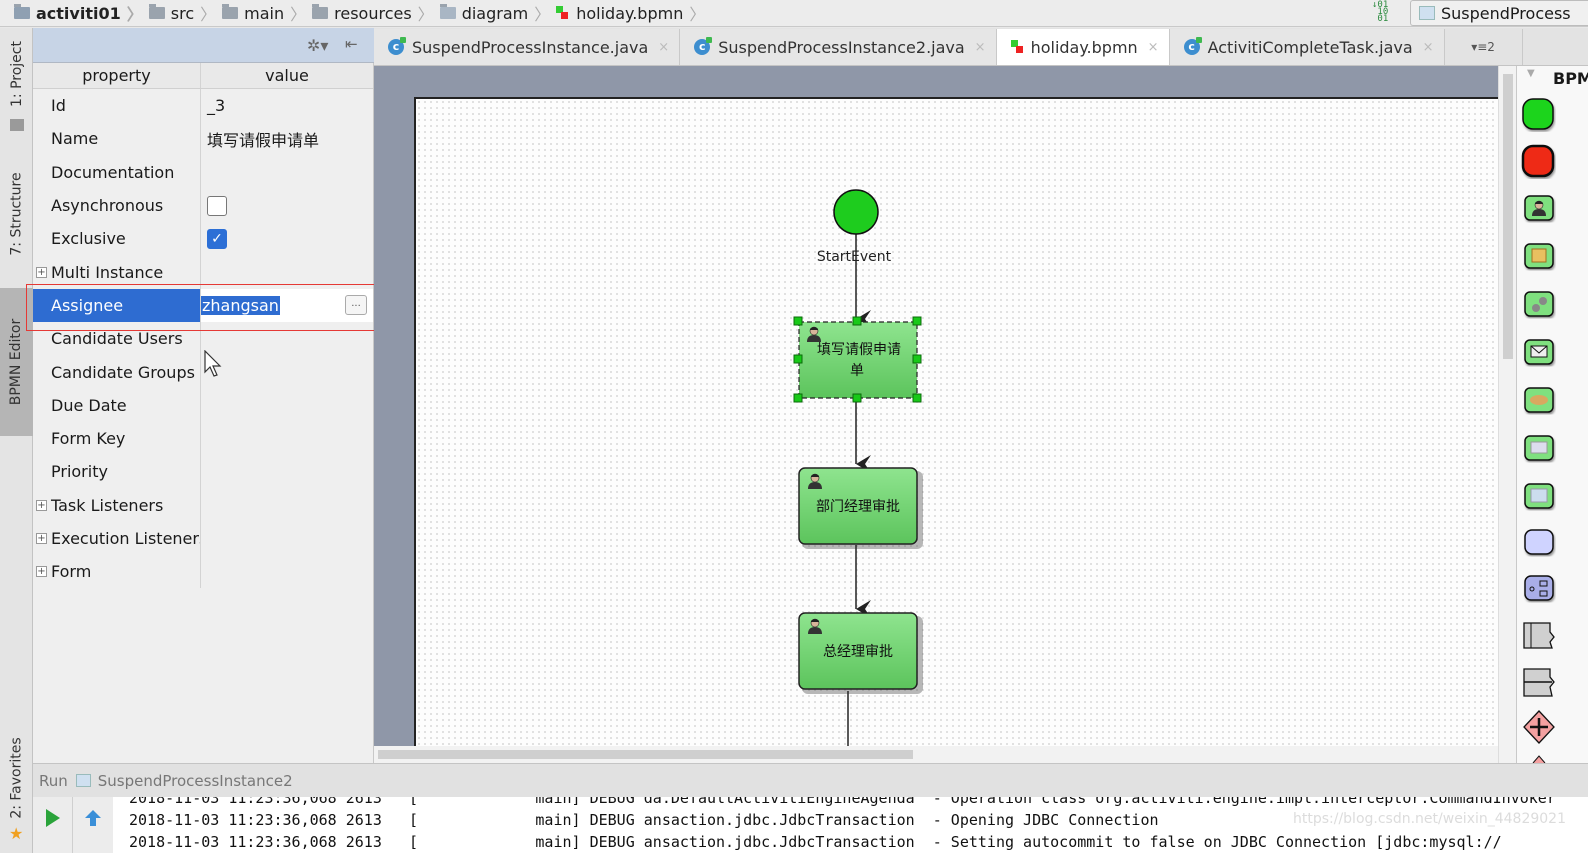 The height and width of the screenshot is (853, 1588). Describe the element at coordinates (185, 13) in the screenshot. I see `breadcrumb-src: src 〉` at that location.